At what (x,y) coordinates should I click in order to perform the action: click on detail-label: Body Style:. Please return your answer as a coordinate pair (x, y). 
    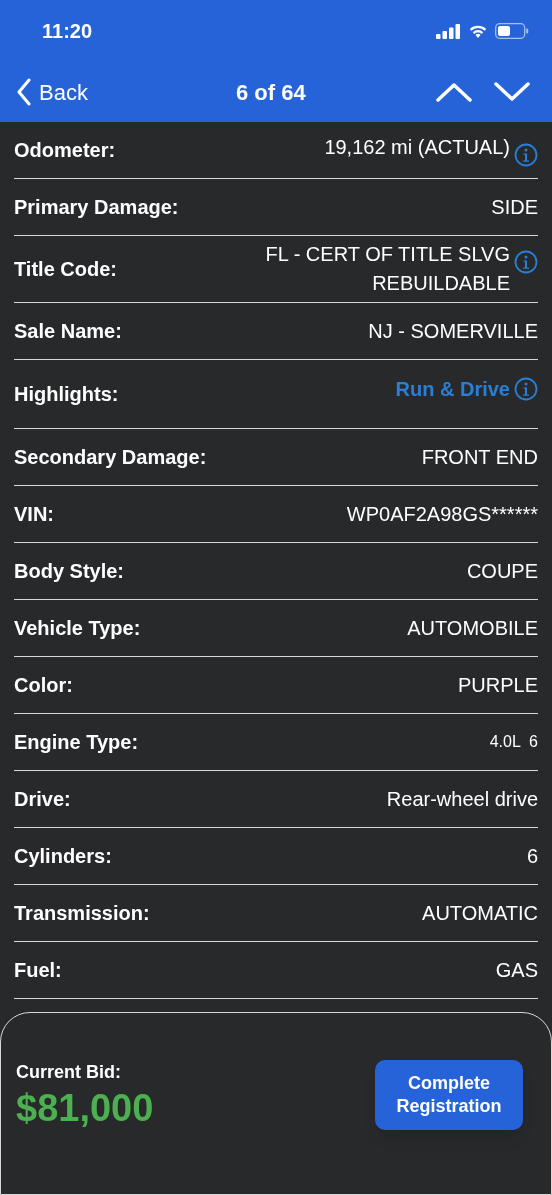
    Looking at the image, I should click on (69, 571).